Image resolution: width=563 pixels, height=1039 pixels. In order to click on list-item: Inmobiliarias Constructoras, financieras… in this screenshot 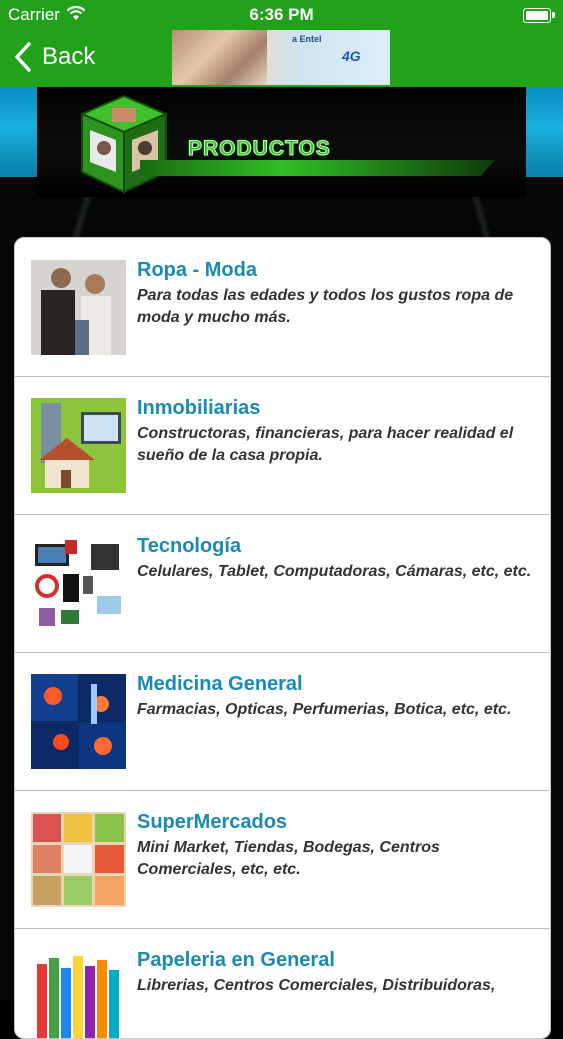, I will do `click(282, 445)`.